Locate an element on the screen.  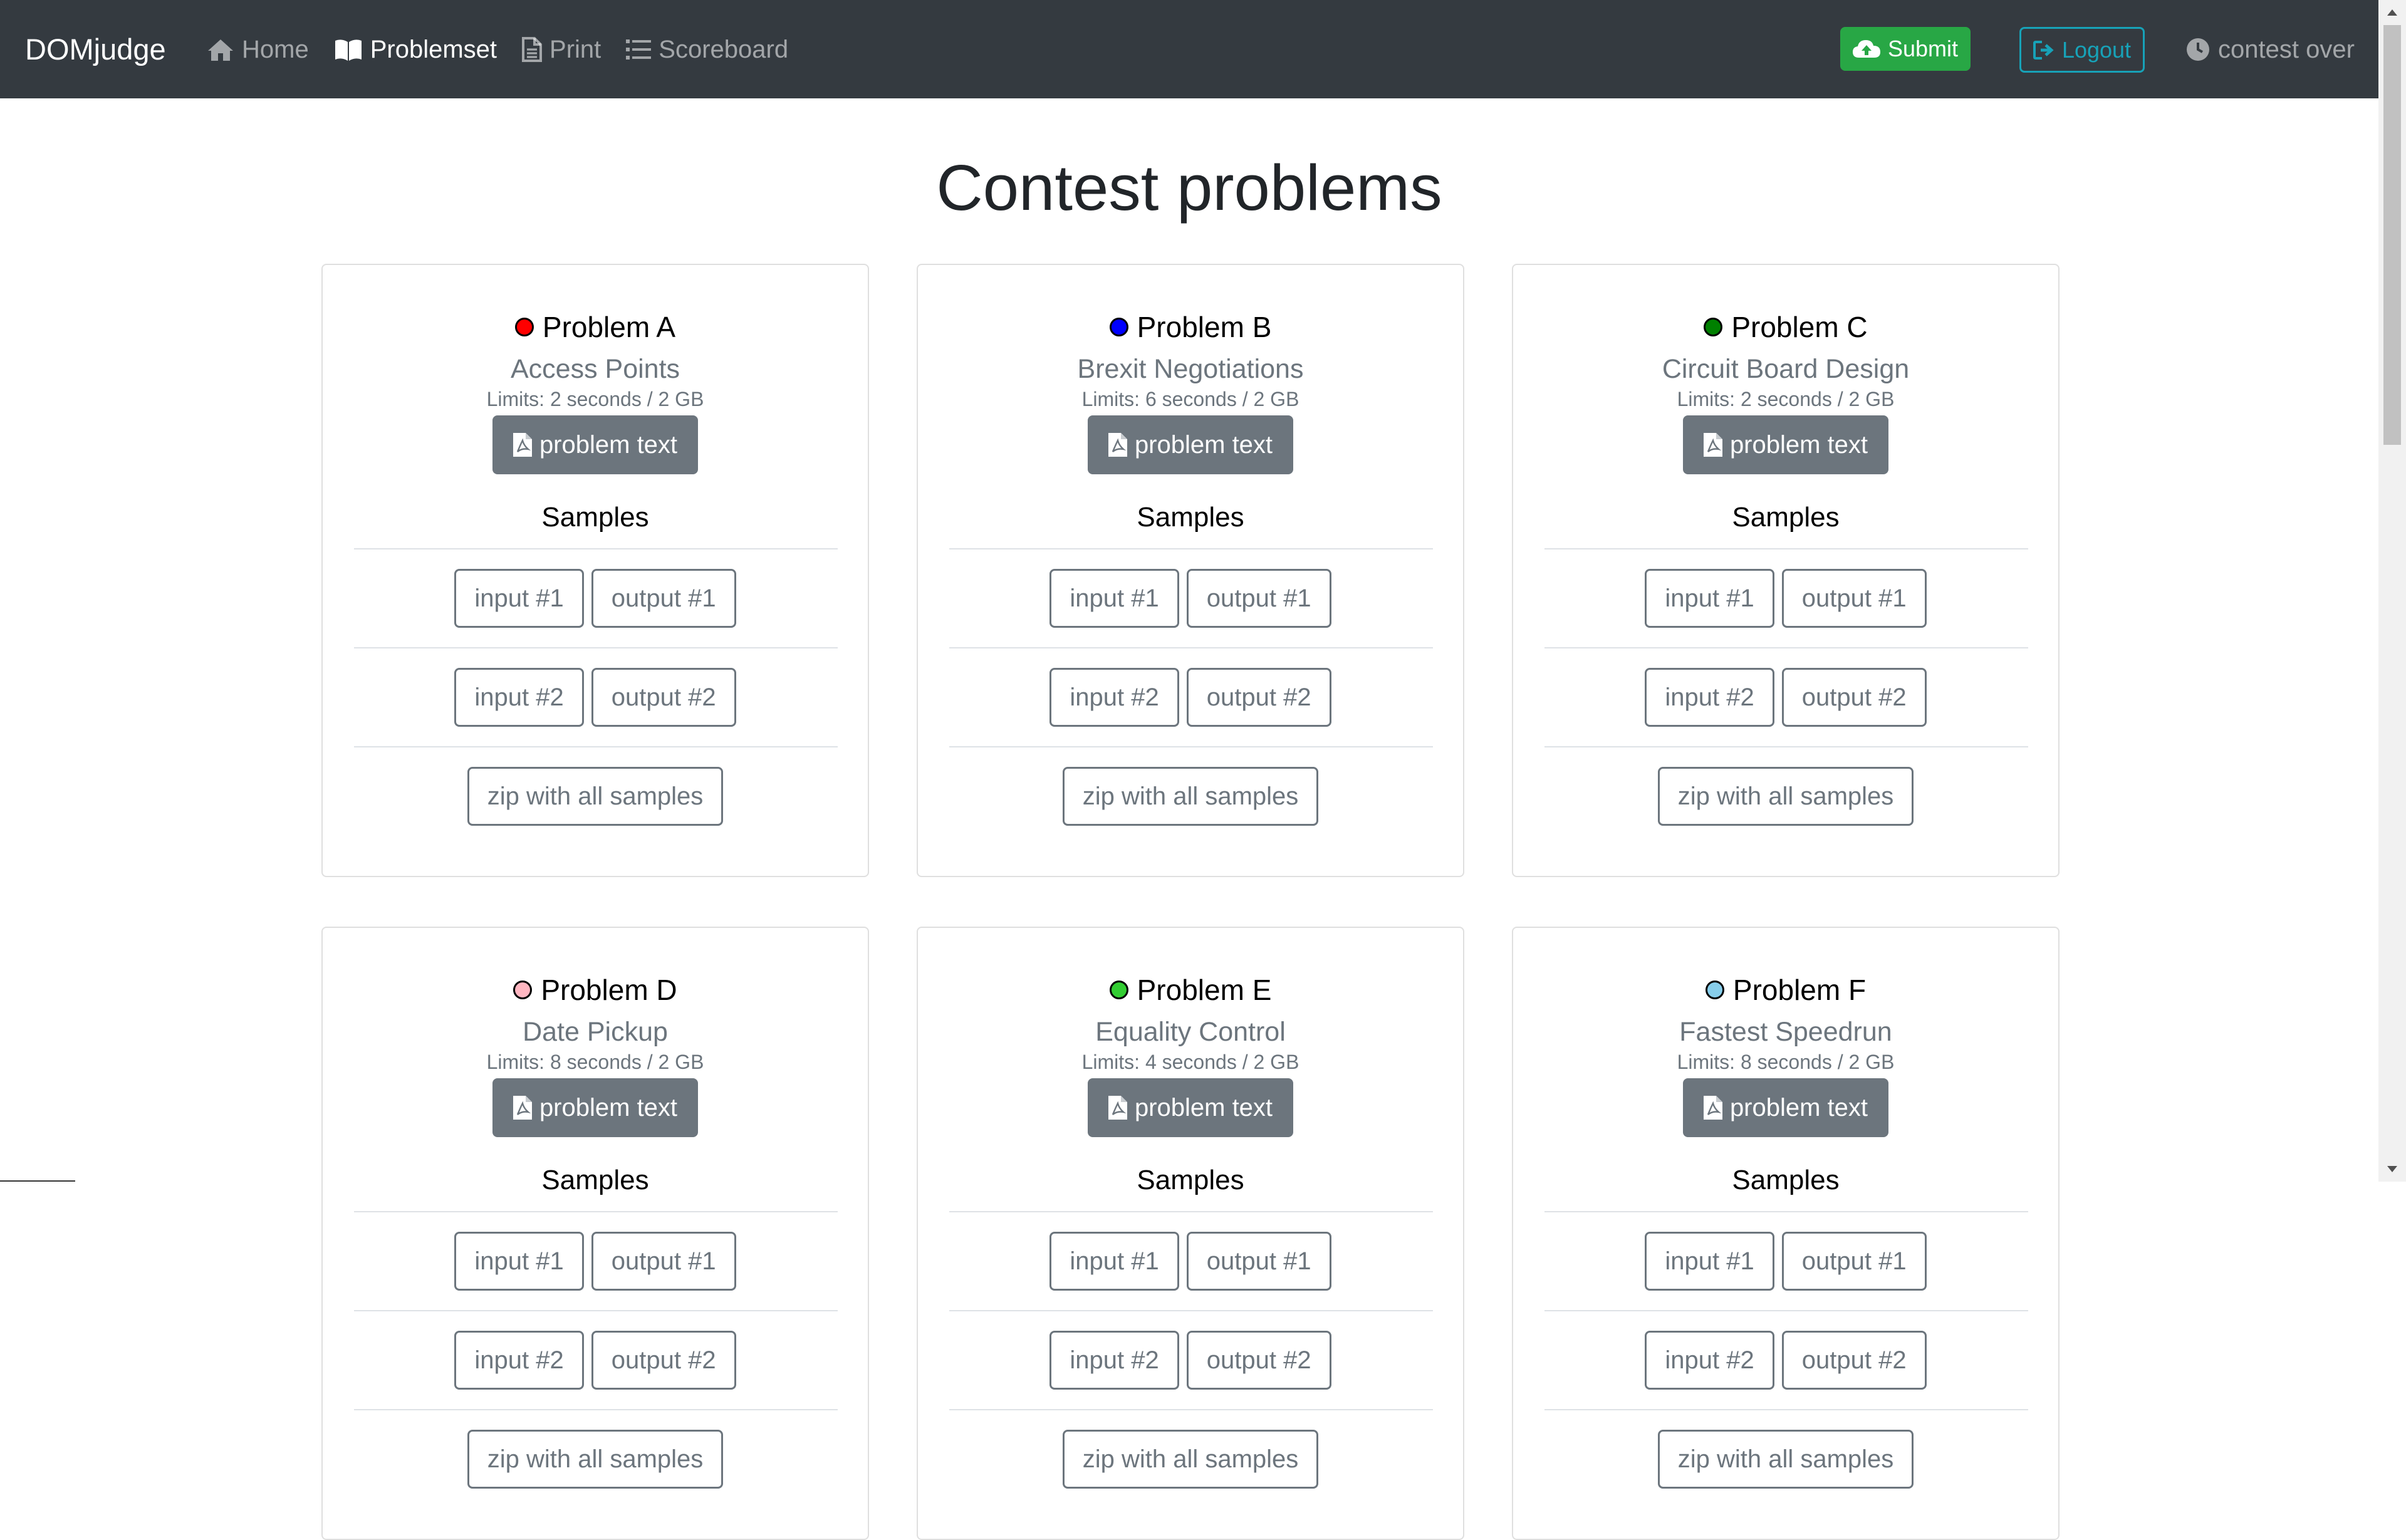
nav-print-label: Print is located at coordinates (575, 49).